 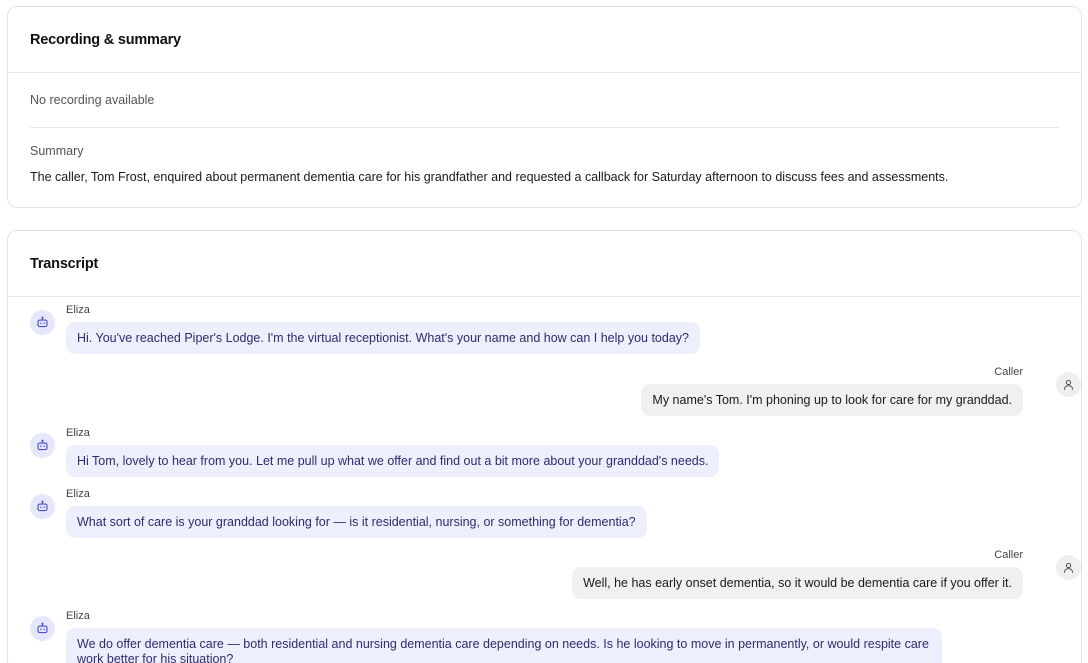 What do you see at coordinates (105, 39) in the screenshot?
I see `recording-summary-title: Recording & summary` at bounding box center [105, 39].